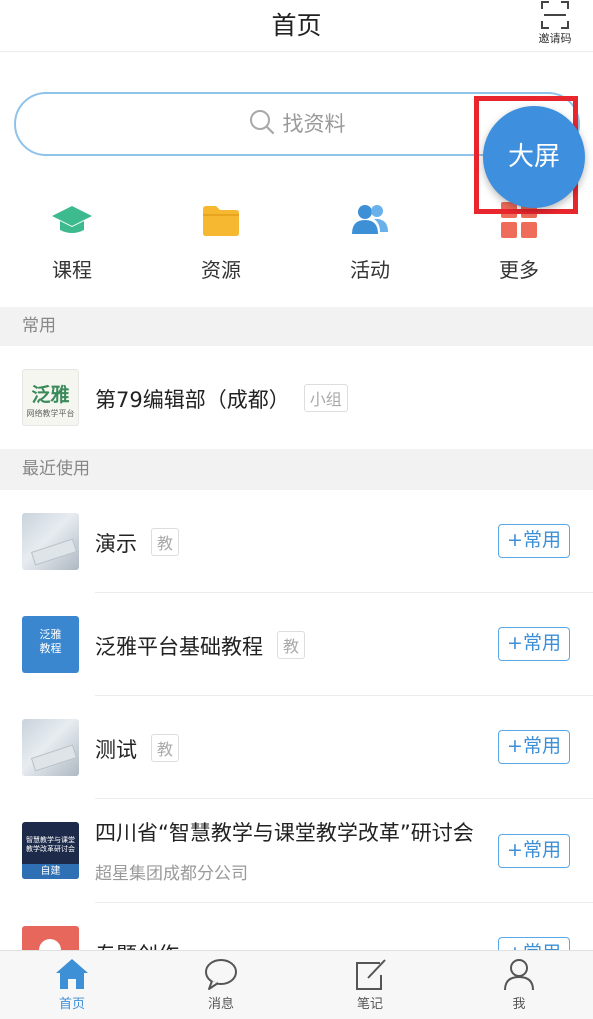  What do you see at coordinates (192, 400) in the screenshot?
I see `item-title-text: 第79编辑部（成都）` at bounding box center [192, 400].